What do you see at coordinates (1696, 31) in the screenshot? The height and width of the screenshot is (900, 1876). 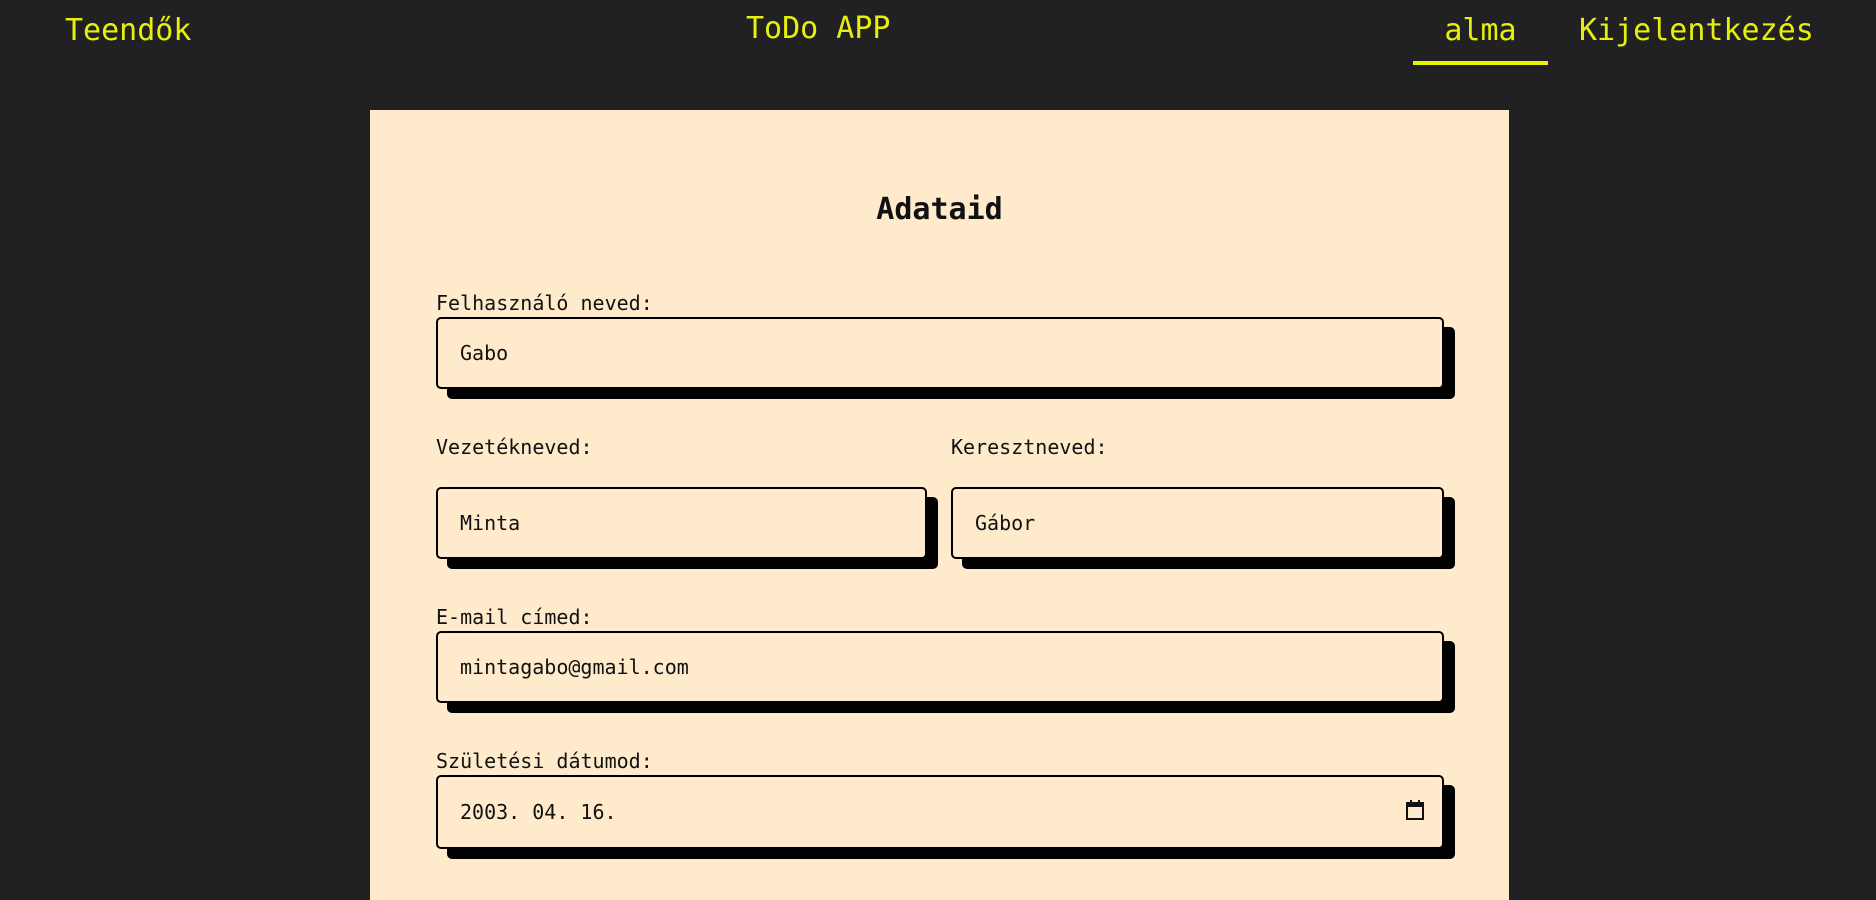 I see `logout-link: Kijelentkezés` at bounding box center [1696, 31].